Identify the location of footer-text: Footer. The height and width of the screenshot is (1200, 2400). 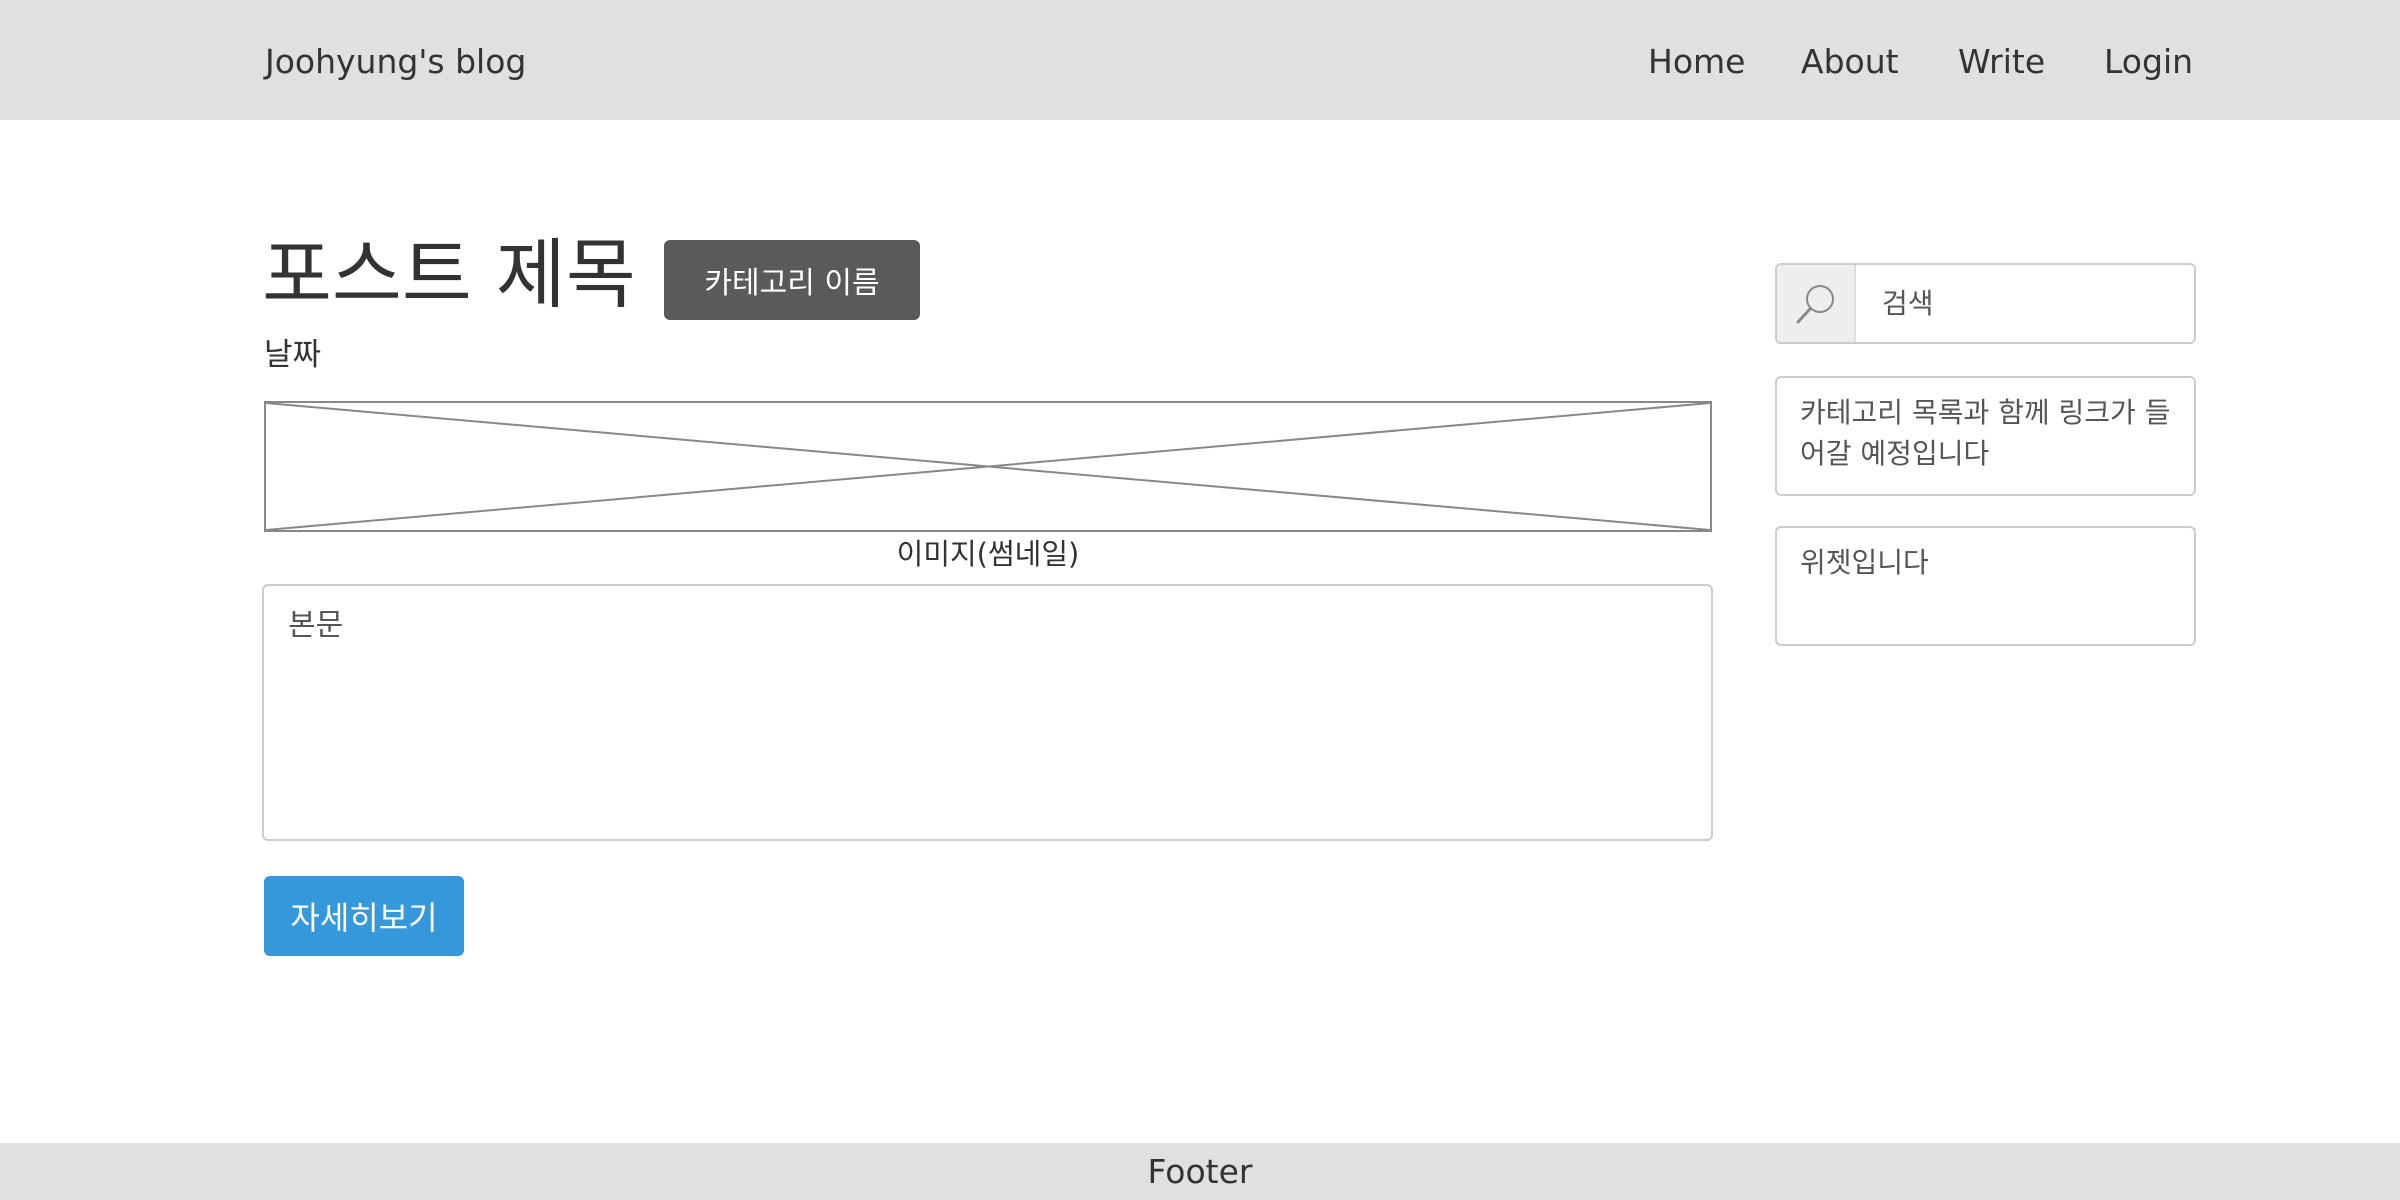
(1200, 1171).